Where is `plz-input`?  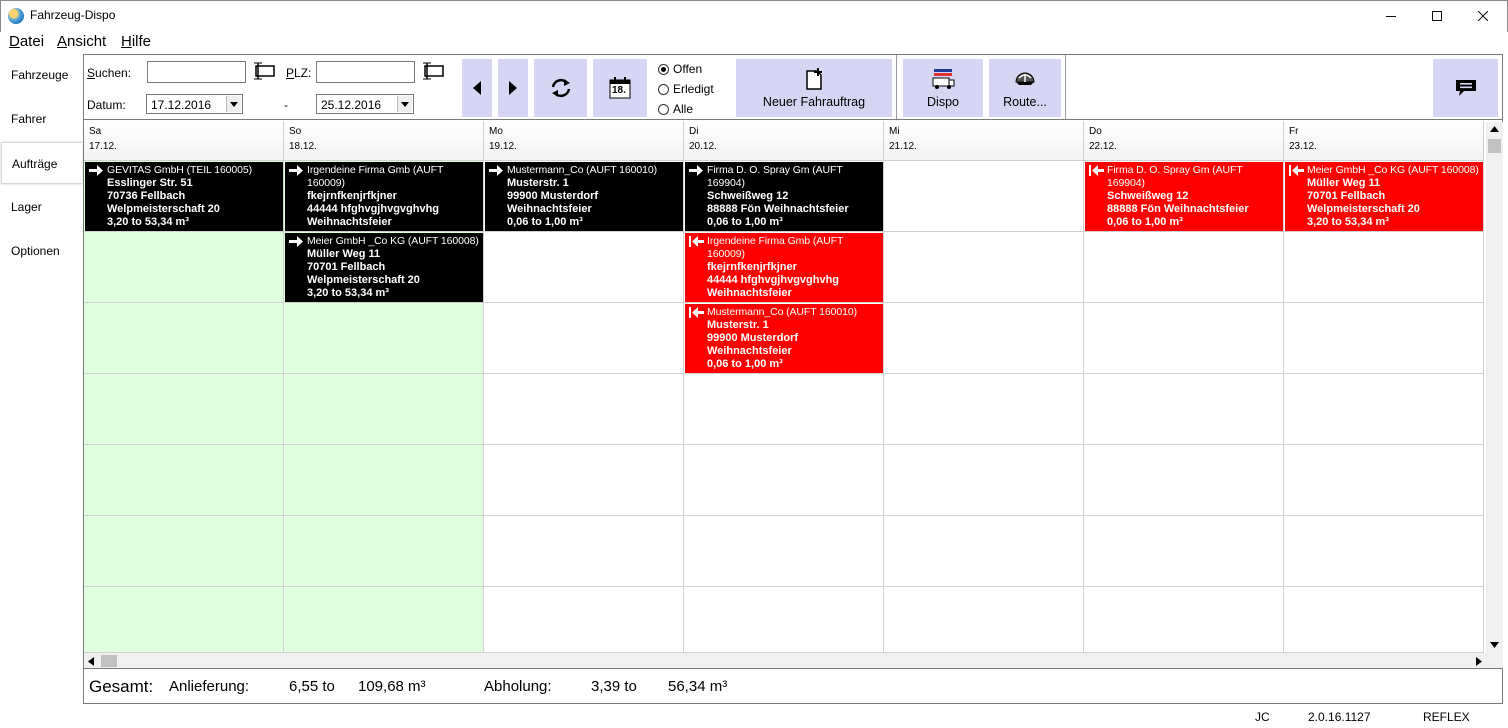 plz-input is located at coordinates (365, 72).